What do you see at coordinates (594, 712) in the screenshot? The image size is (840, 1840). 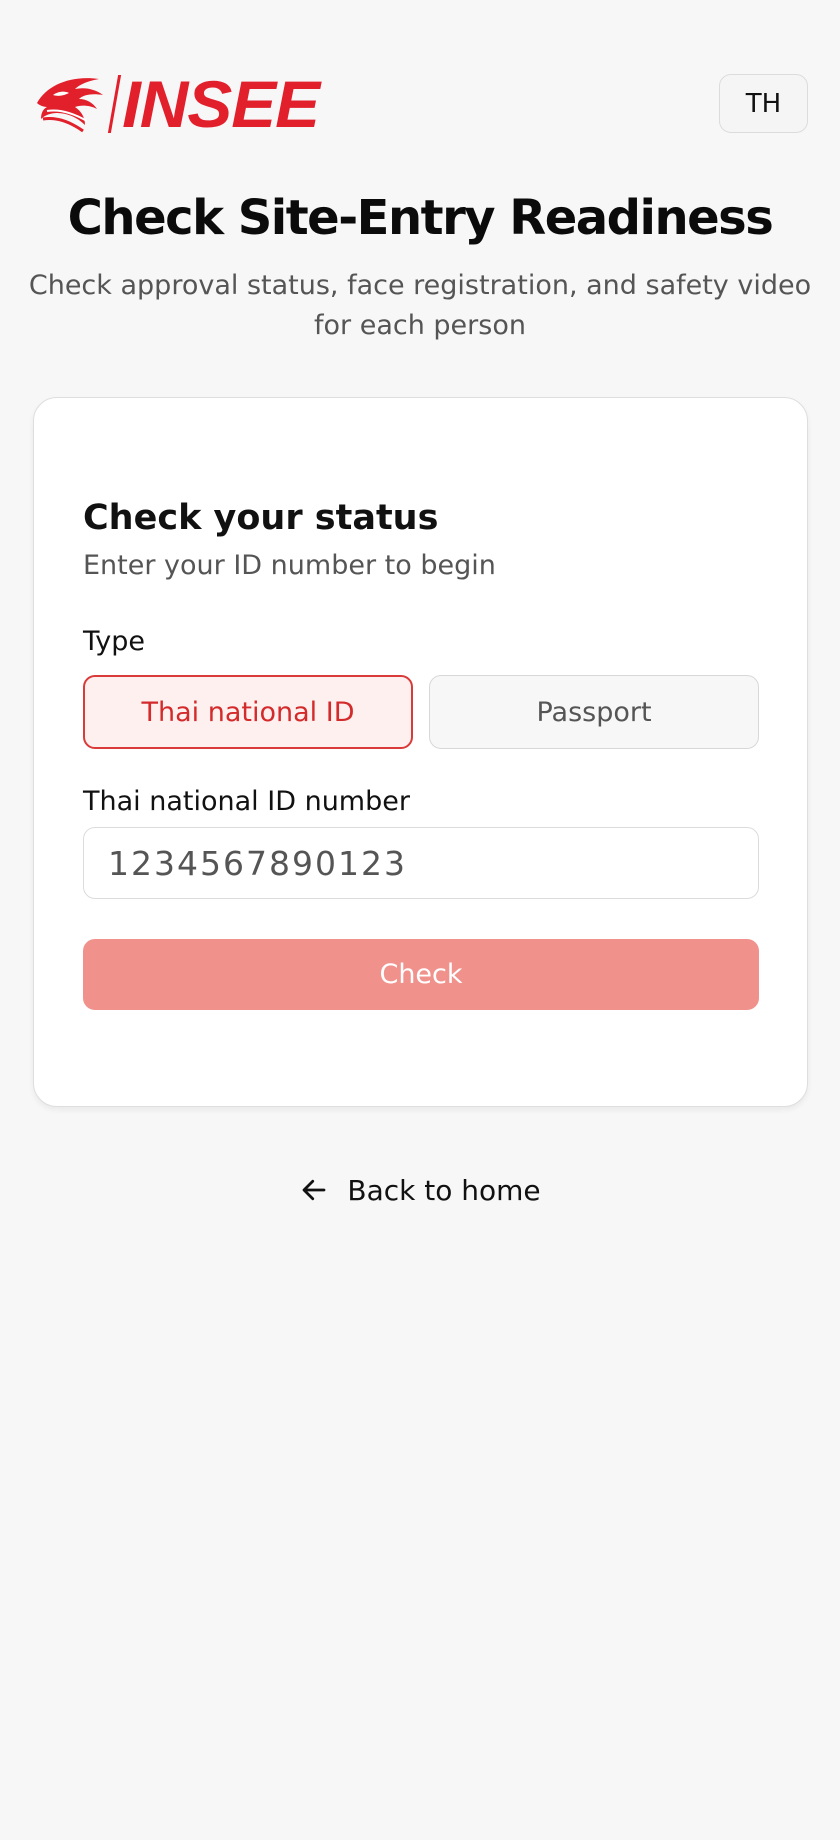 I see `type-option-passport: Passport` at bounding box center [594, 712].